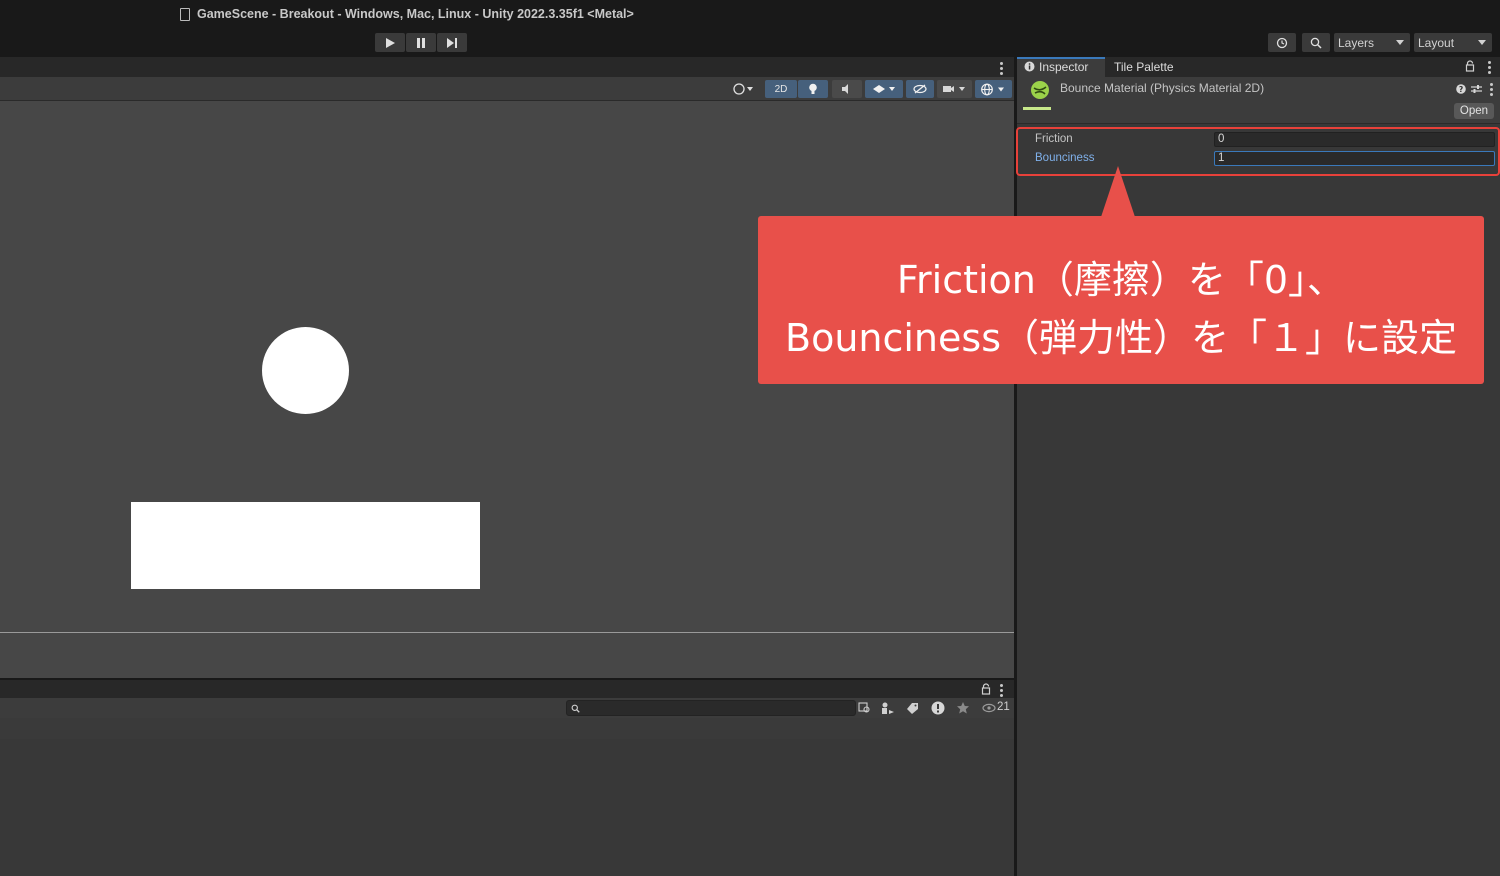 This screenshot has width=1500, height=876. Describe the element at coordinates (1121, 338) in the screenshot. I see `callout-line-2: Bounciness（弾力性）を「１」に設定` at that location.